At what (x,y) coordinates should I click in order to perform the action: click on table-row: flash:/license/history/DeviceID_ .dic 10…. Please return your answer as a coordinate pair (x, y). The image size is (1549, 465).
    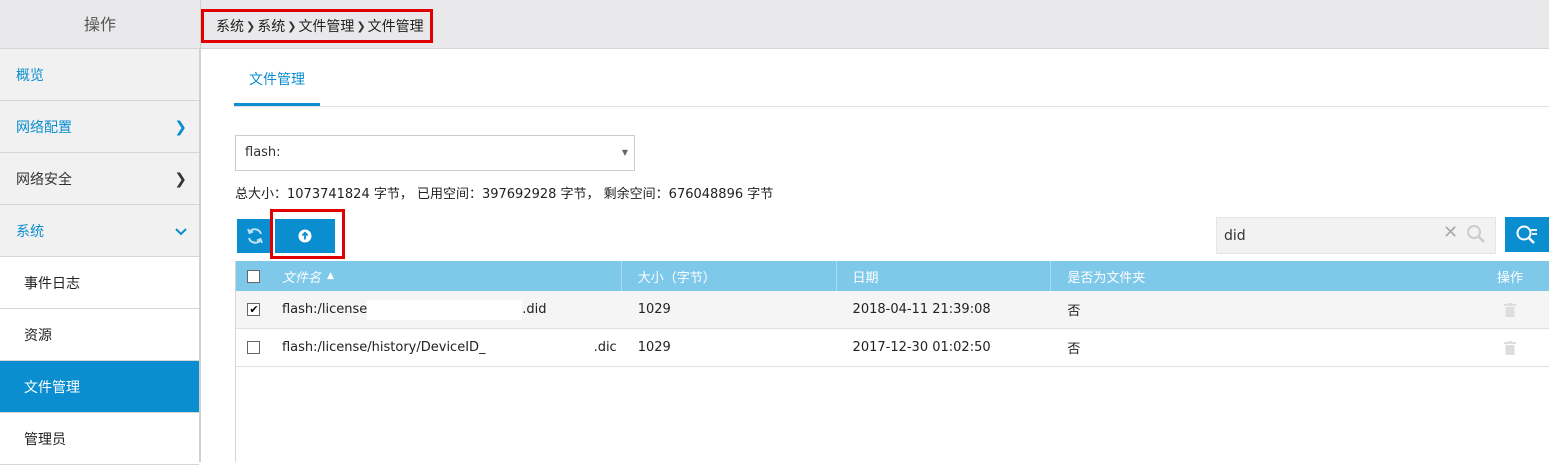
    Looking at the image, I should click on (892, 348).